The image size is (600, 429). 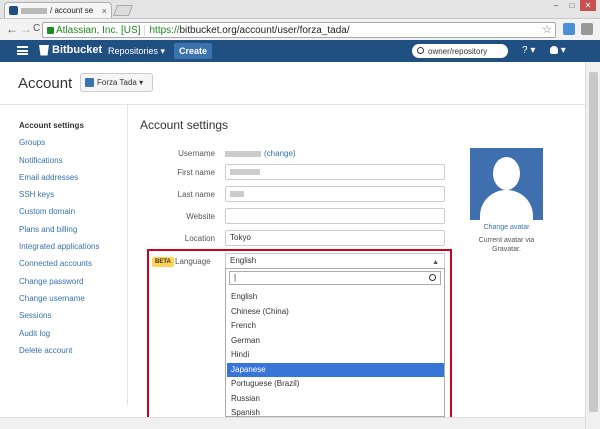 What do you see at coordinates (335, 369) in the screenshot?
I see `language-option-japanese: Japanese` at bounding box center [335, 369].